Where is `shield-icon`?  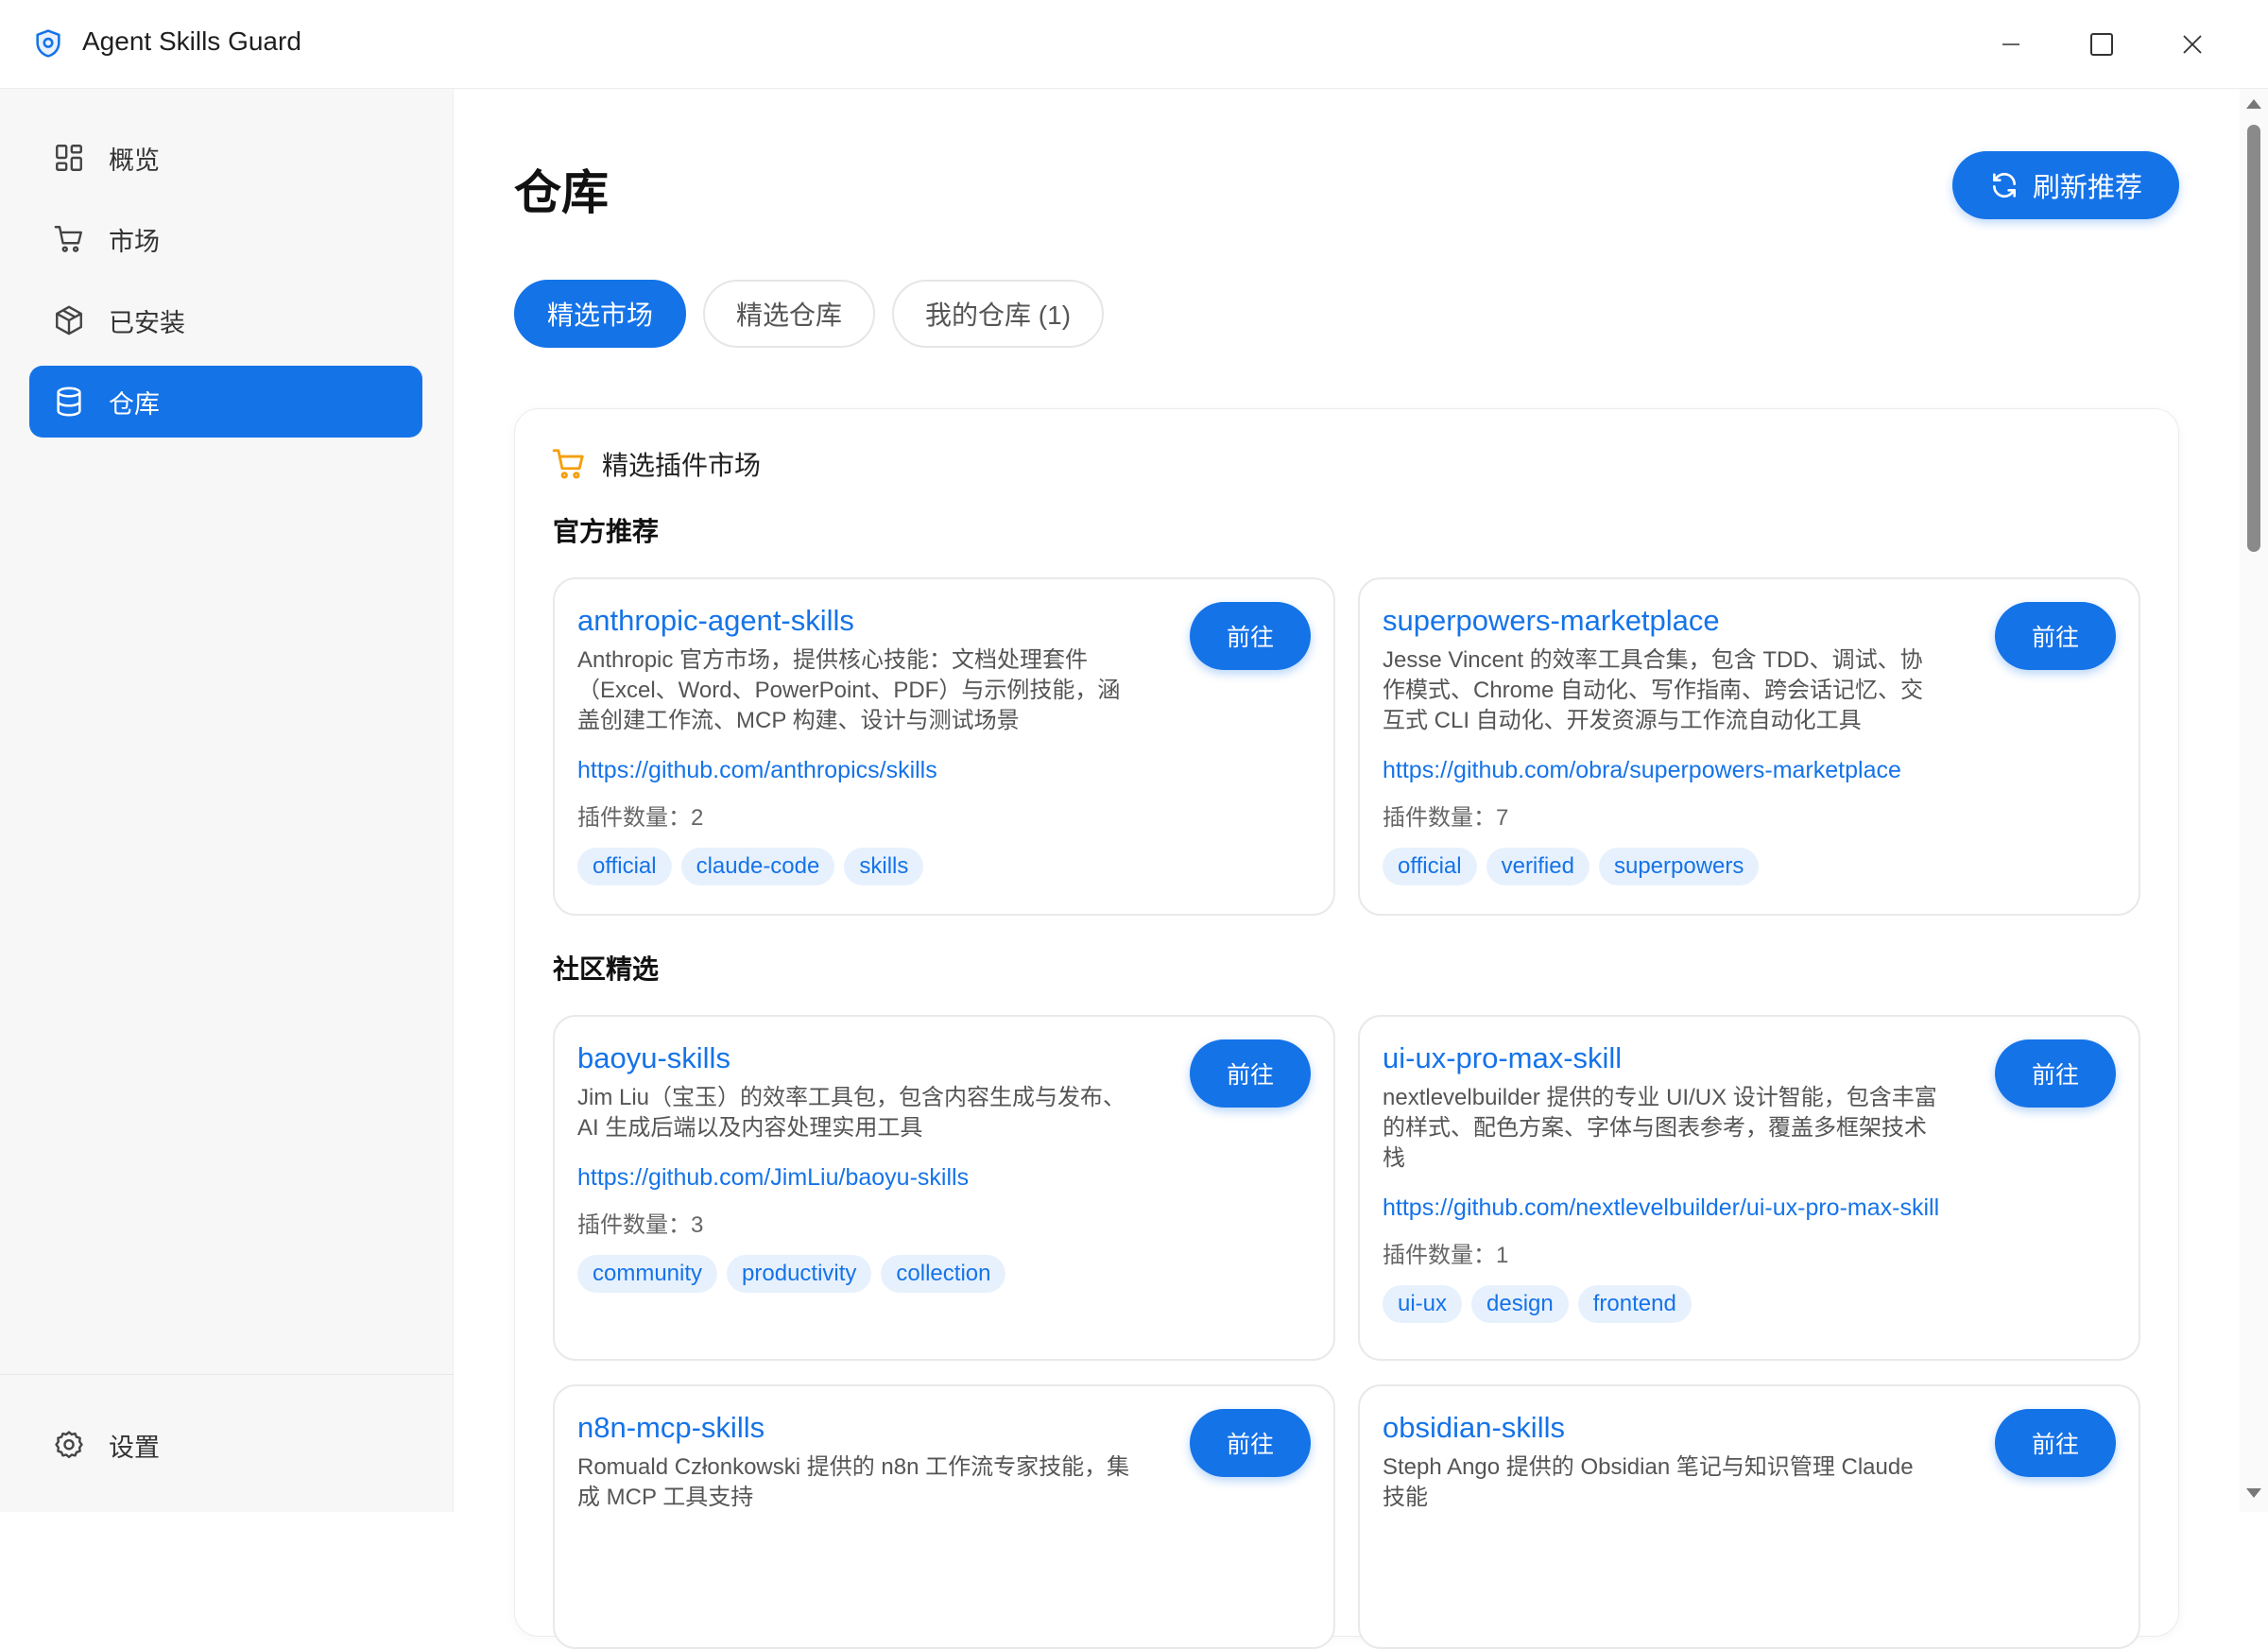 shield-icon is located at coordinates (48, 43).